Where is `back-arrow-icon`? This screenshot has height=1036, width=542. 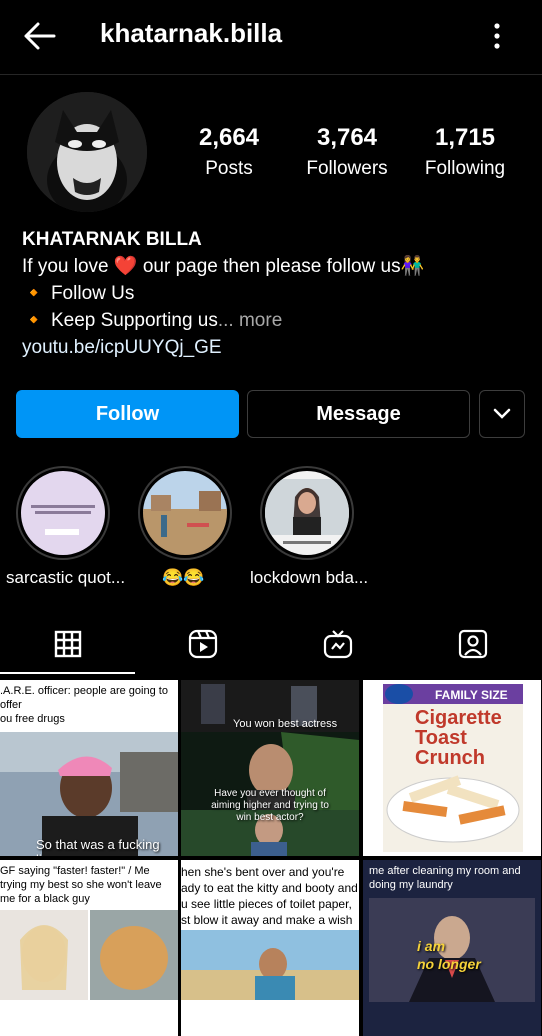 back-arrow-icon is located at coordinates (39, 36).